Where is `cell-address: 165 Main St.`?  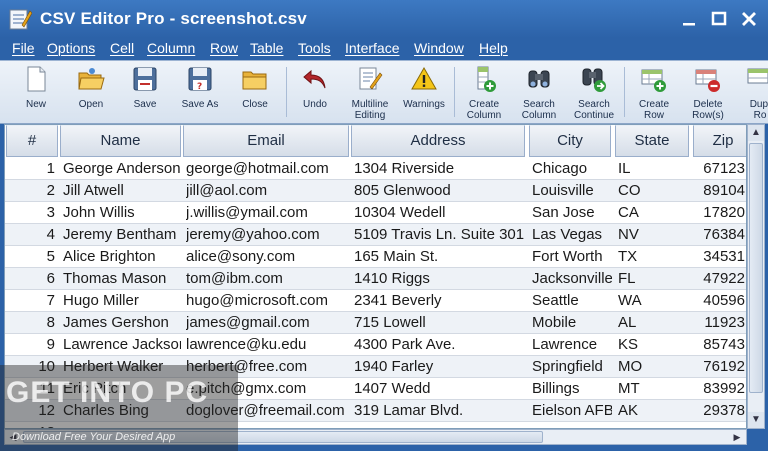
cell-address: 165 Main St. is located at coordinates (440, 257).